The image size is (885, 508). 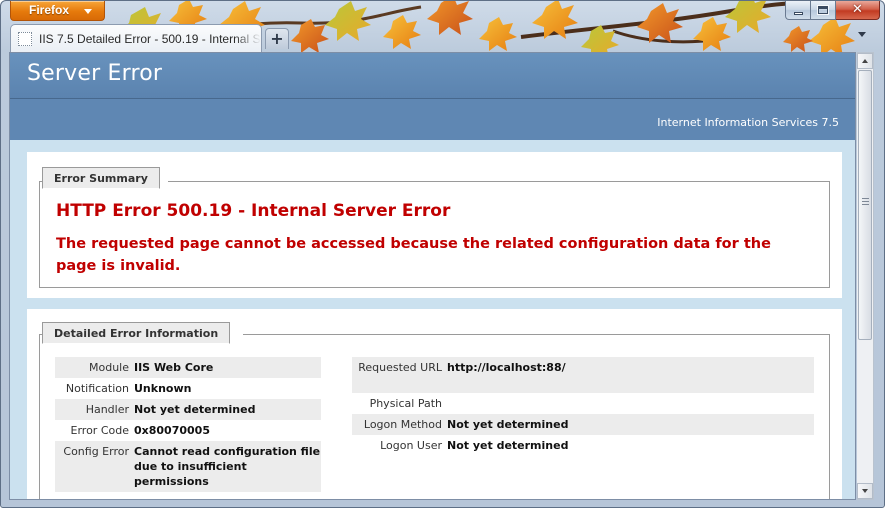 What do you see at coordinates (405, 403) in the screenshot?
I see `detail-label-physical-path: Physical Path` at bounding box center [405, 403].